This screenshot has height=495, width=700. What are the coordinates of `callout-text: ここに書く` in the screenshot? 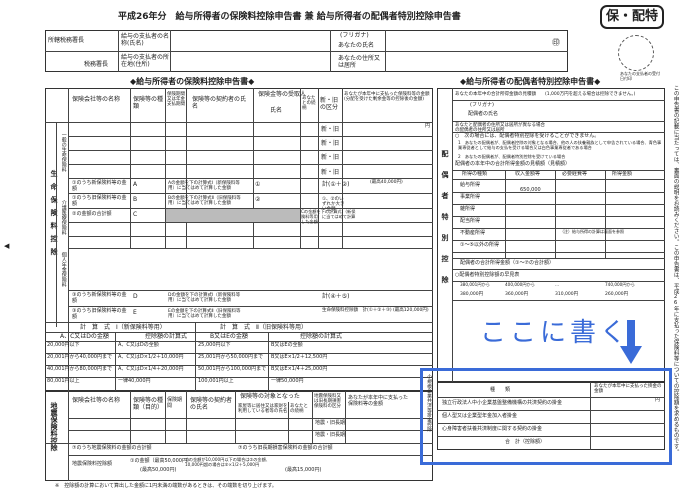 It's located at (555, 333).